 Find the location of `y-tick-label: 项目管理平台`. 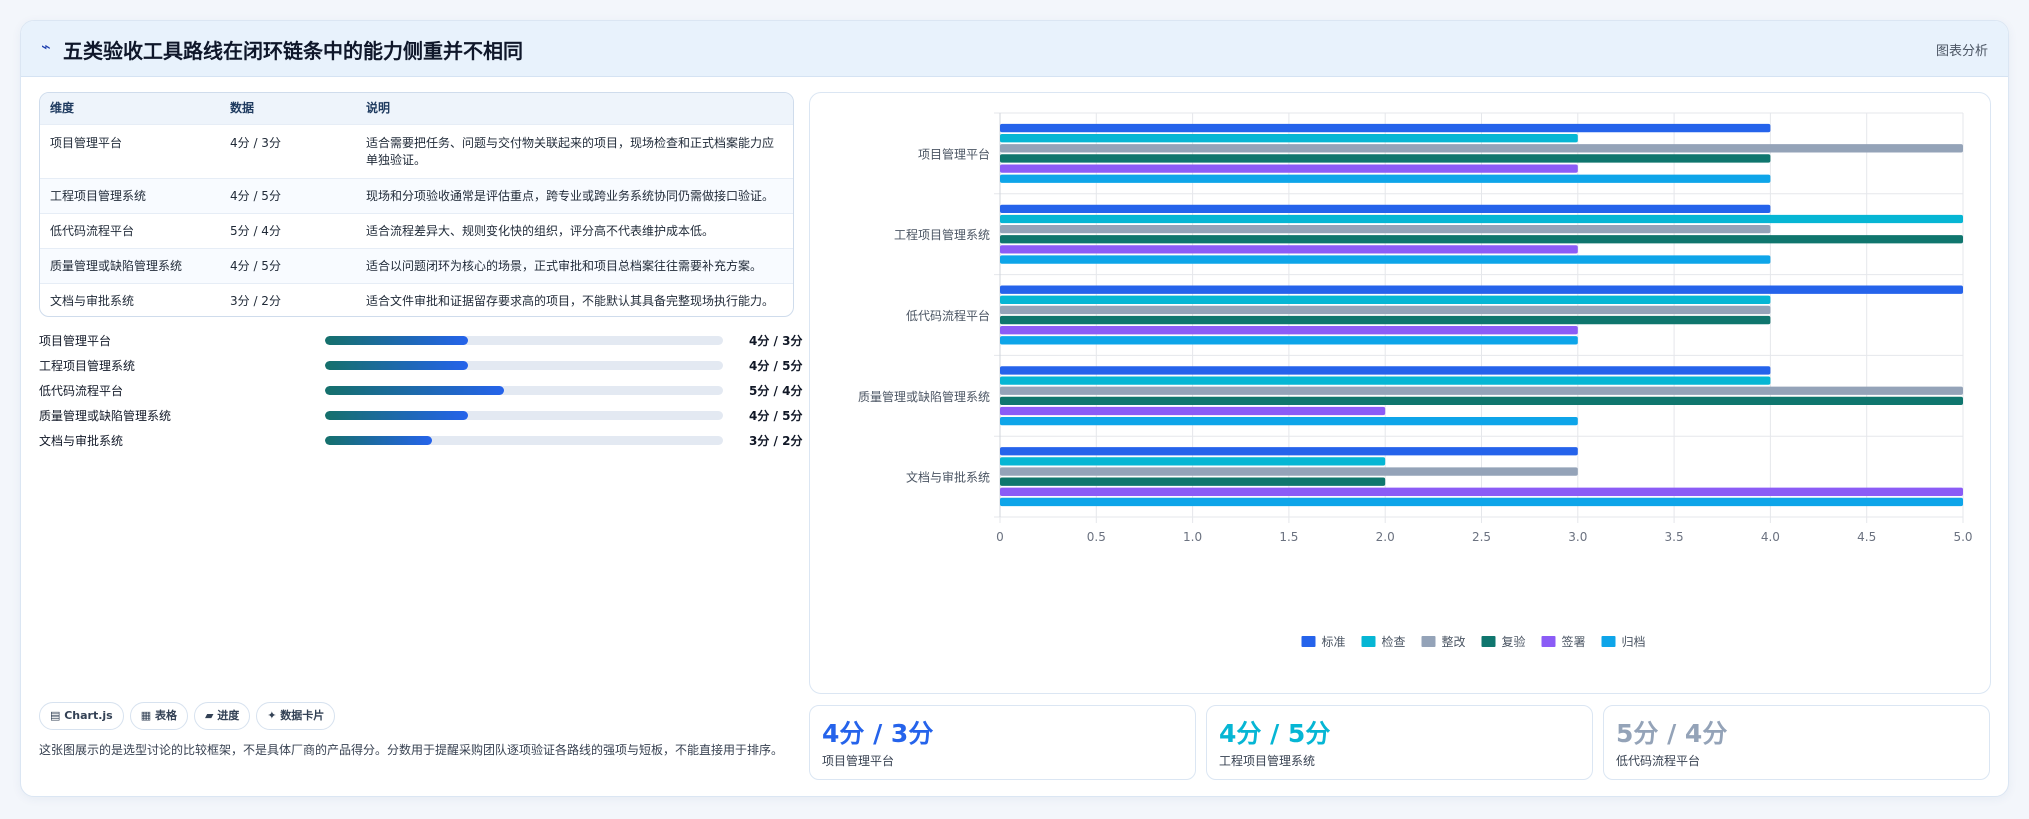

y-tick-label: 项目管理平台 is located at coordinates (954, 153).